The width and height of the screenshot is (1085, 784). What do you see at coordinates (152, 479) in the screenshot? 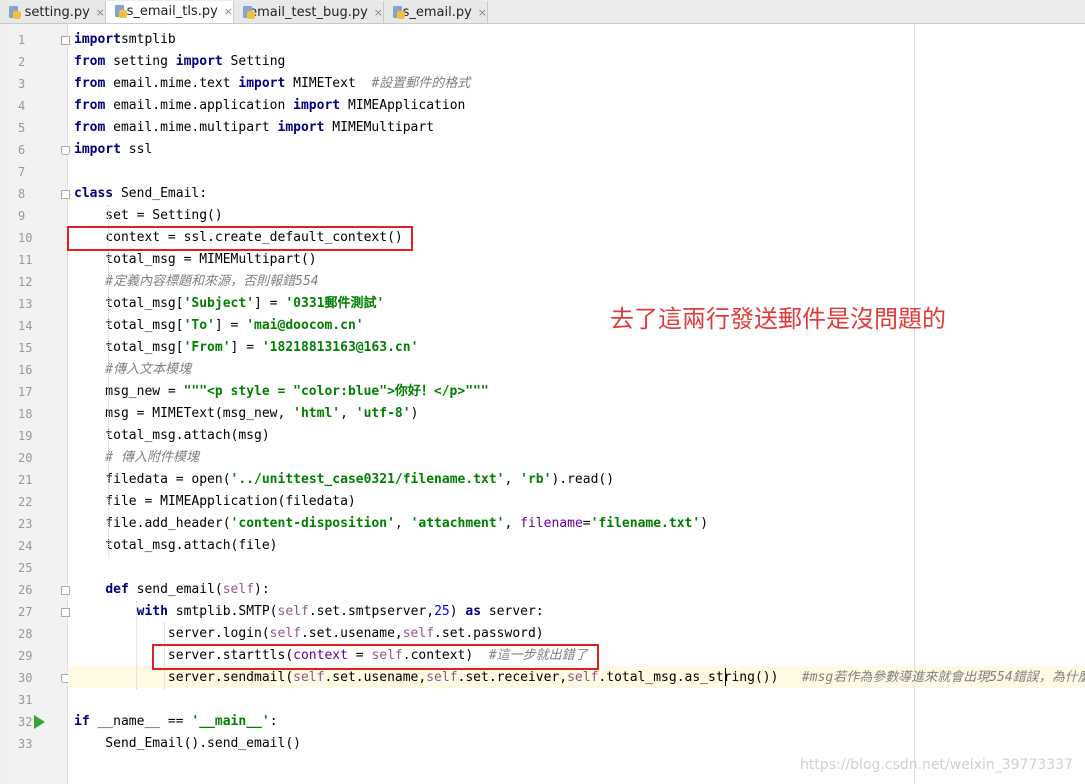
I see `code-token: filedata = open(` at bounding box center [152, 479].